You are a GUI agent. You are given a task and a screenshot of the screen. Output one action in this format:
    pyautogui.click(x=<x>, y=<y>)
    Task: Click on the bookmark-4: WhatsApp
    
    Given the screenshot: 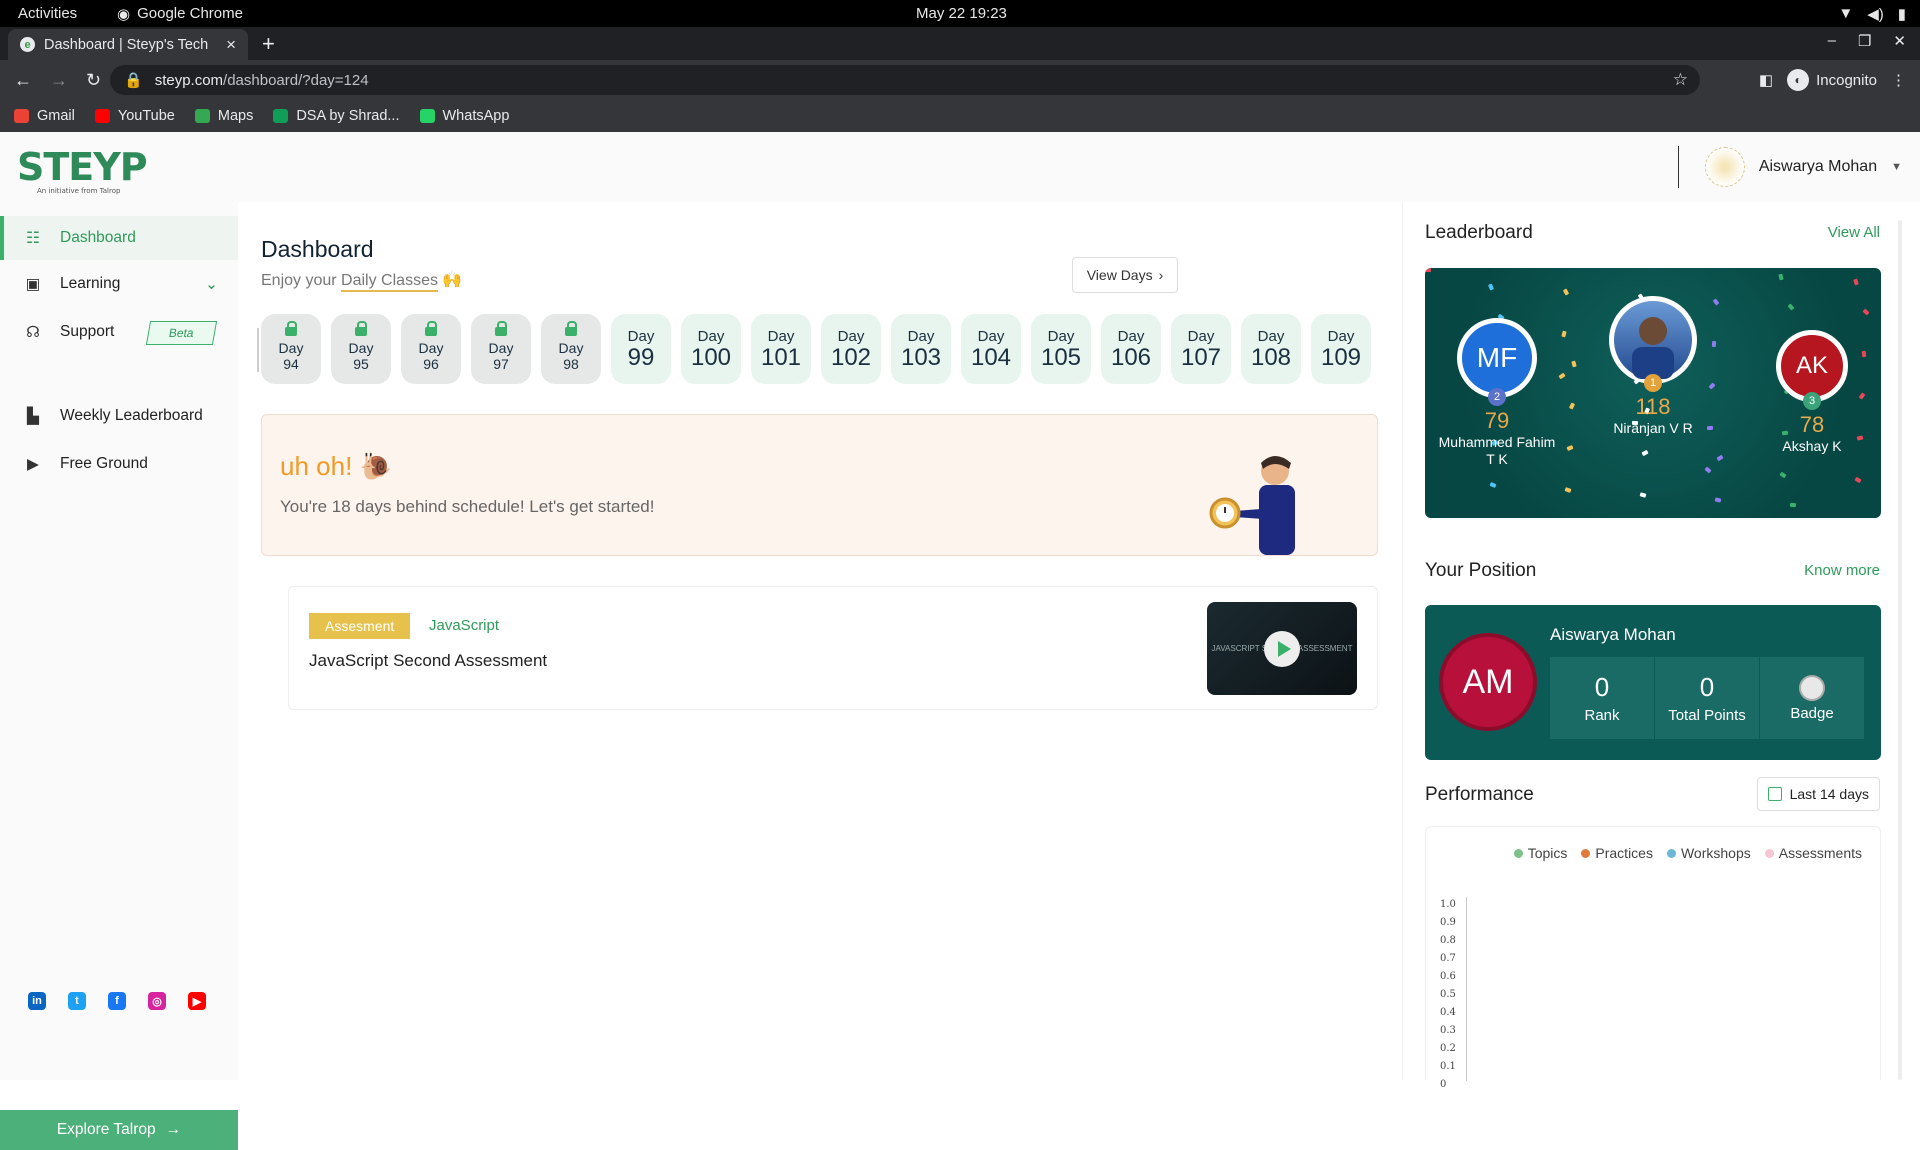 What is the action you would take?
    pyautogui.click(x=464, y=116)
    